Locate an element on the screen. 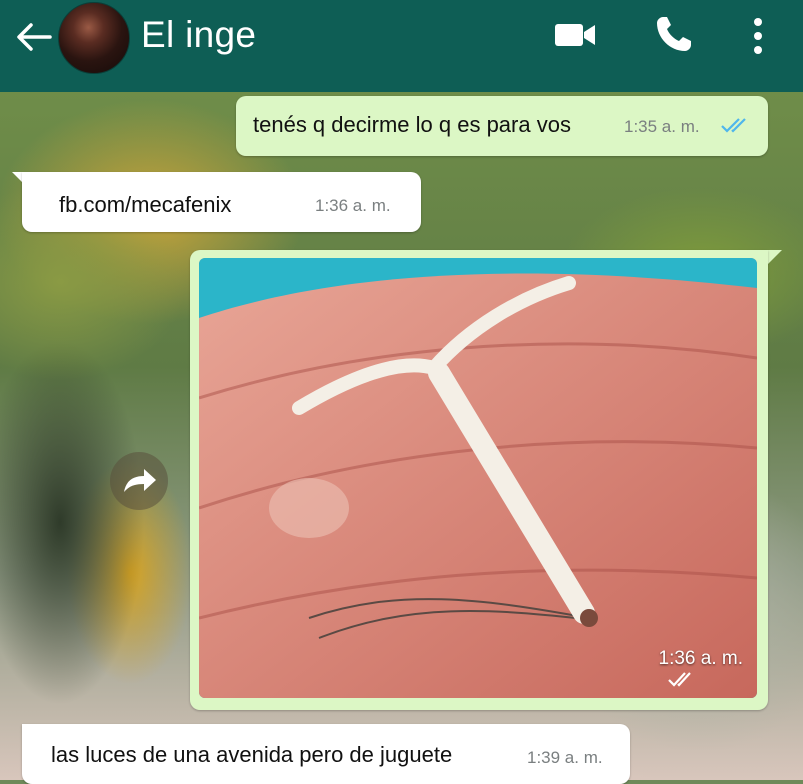 The image size is (803, 784). bubble-tail is located at coordinates (775, 257).